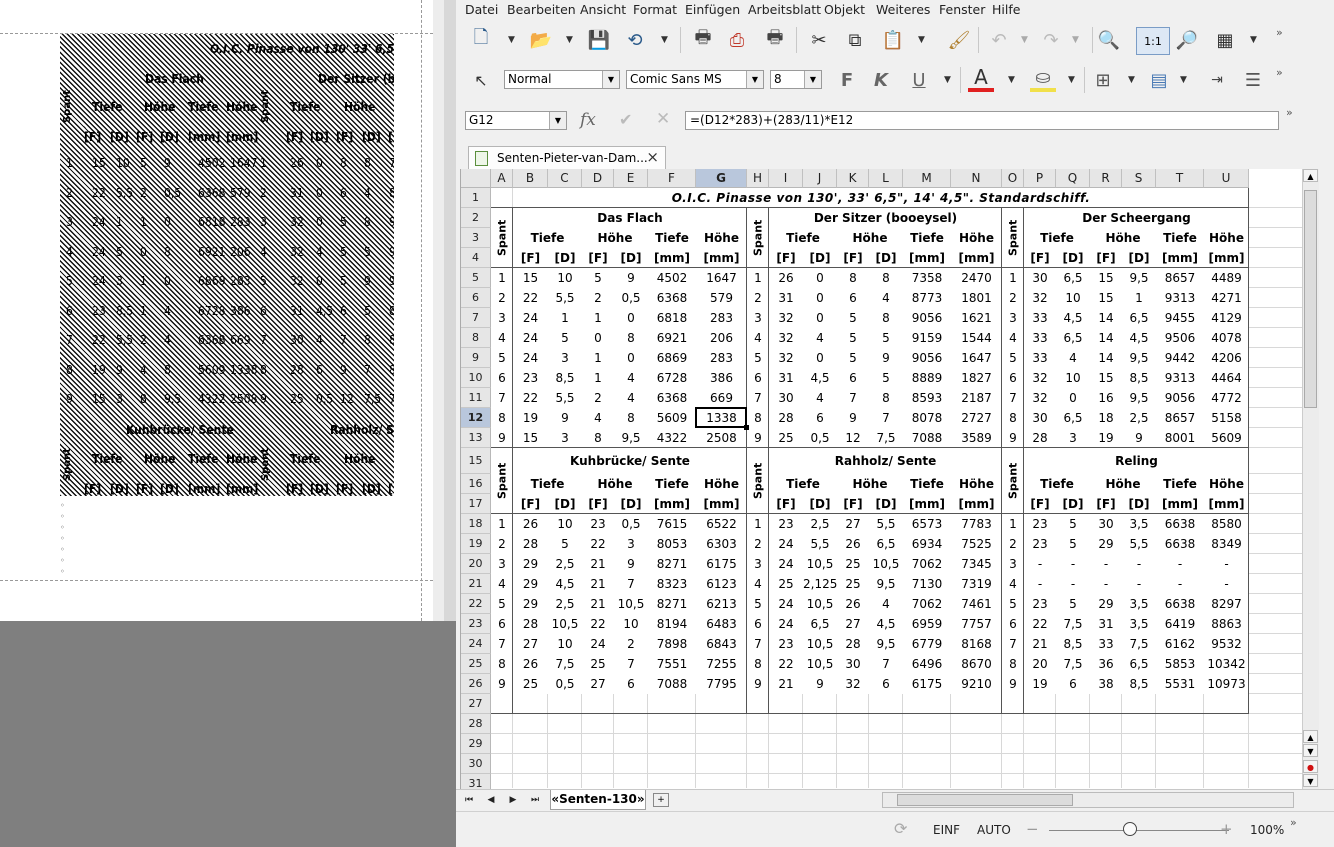 This screenshot has height=847, width=1334. What do you see at coordinates (663, 119) in the screenshot?
I see `cancel-icon: ✕` at bounding box center [663, 119].